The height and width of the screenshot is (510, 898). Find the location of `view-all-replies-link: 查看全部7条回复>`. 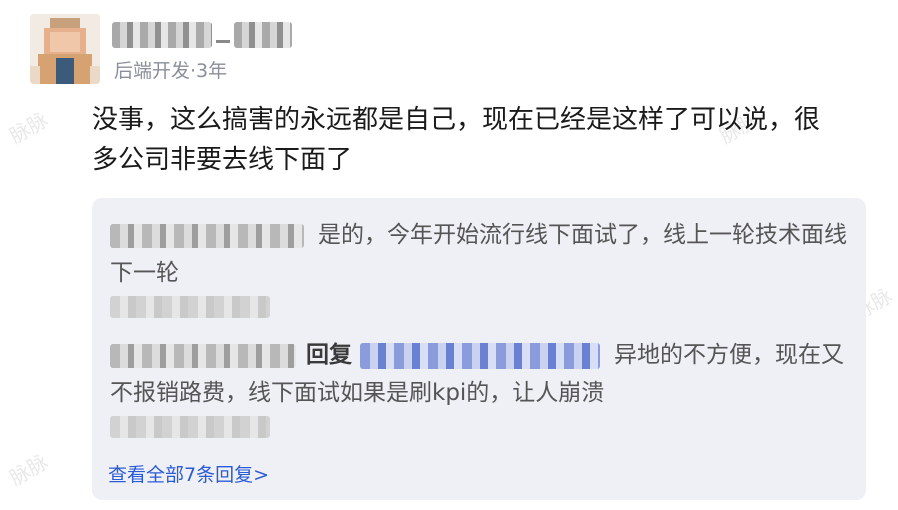

view-all-replies-link: 查看全部7条回复> is located at coordinates (188, 473).